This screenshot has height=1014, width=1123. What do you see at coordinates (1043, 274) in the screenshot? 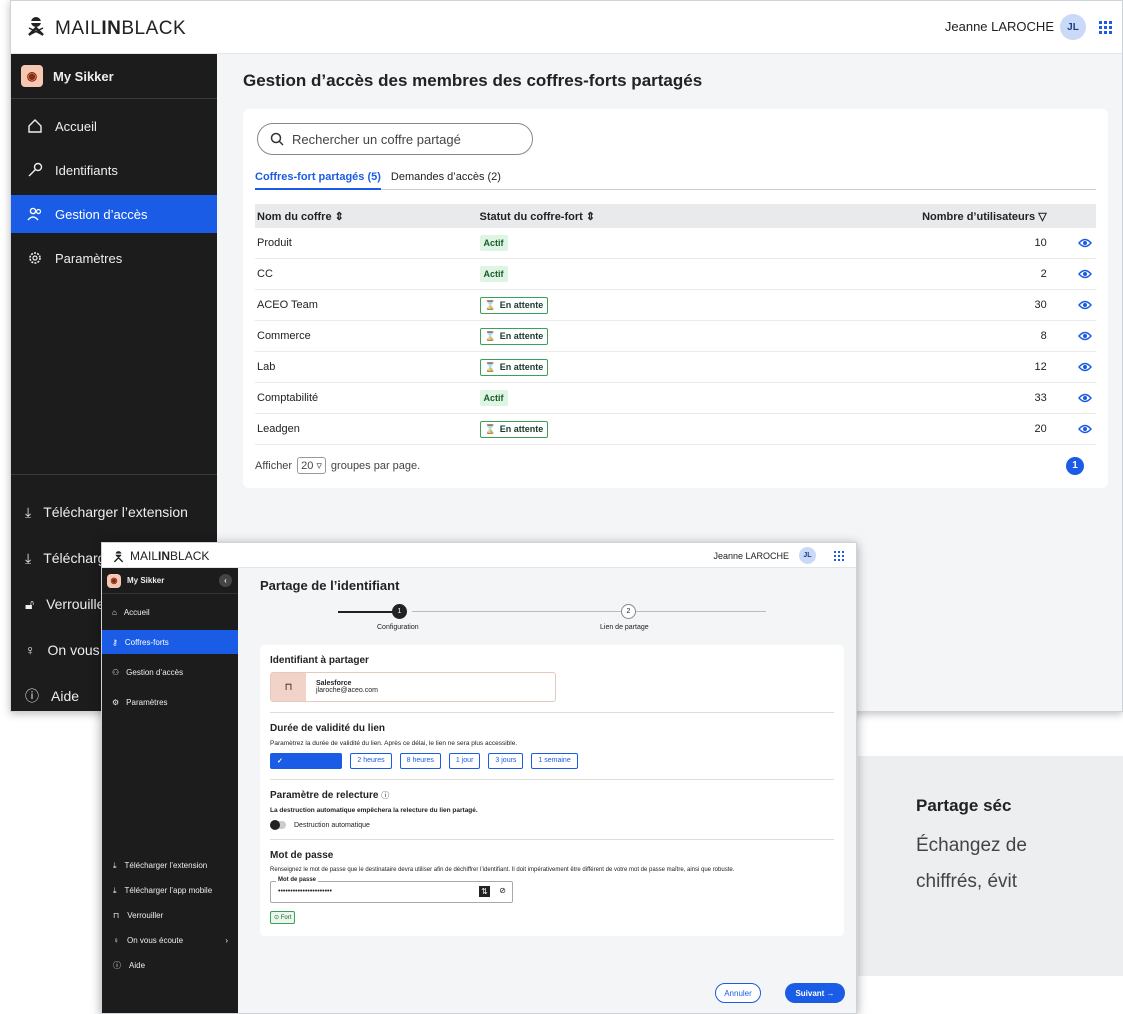
I see `user-count: 2` at bounding box center [1043, 274].